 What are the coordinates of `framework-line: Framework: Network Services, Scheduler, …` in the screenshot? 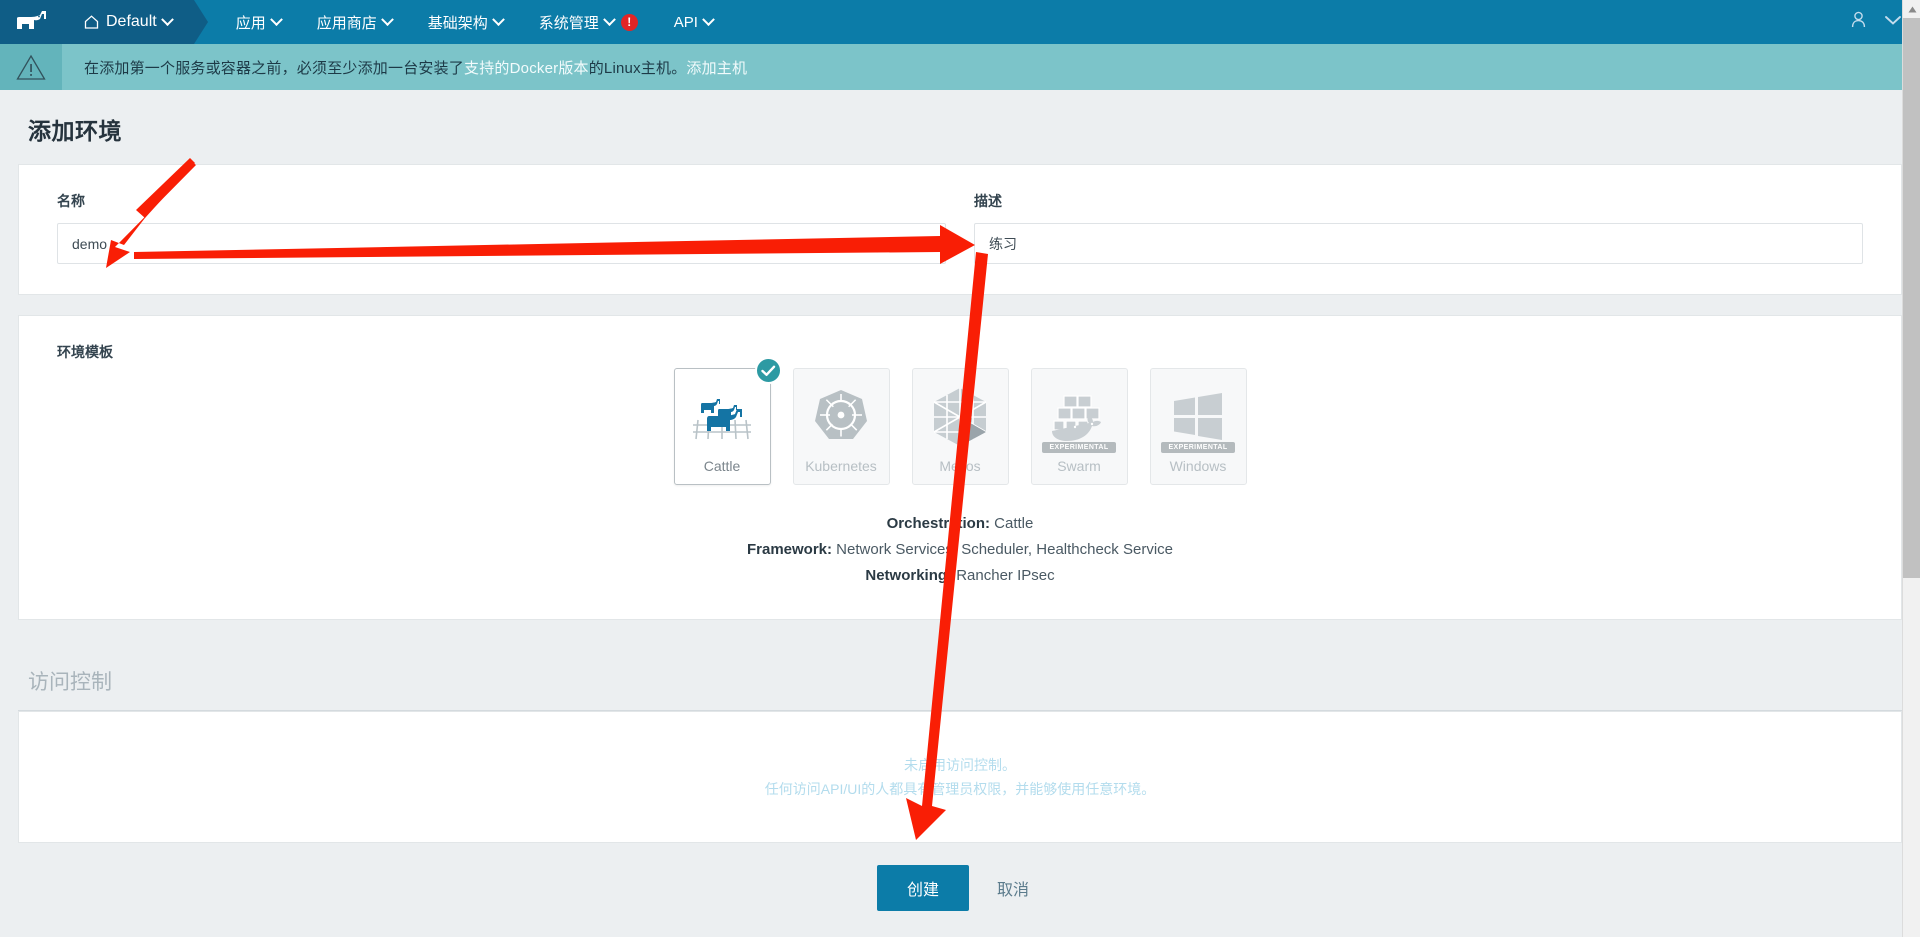 It's located at (960, 550).